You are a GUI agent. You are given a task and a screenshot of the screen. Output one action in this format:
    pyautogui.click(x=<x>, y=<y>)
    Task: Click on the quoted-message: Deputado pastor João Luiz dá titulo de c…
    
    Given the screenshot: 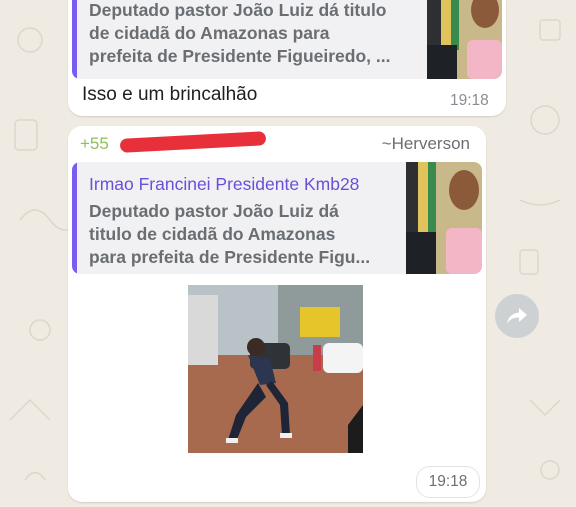 What is the action you would take?
    pyautogui.click(x=287, y=39)
    